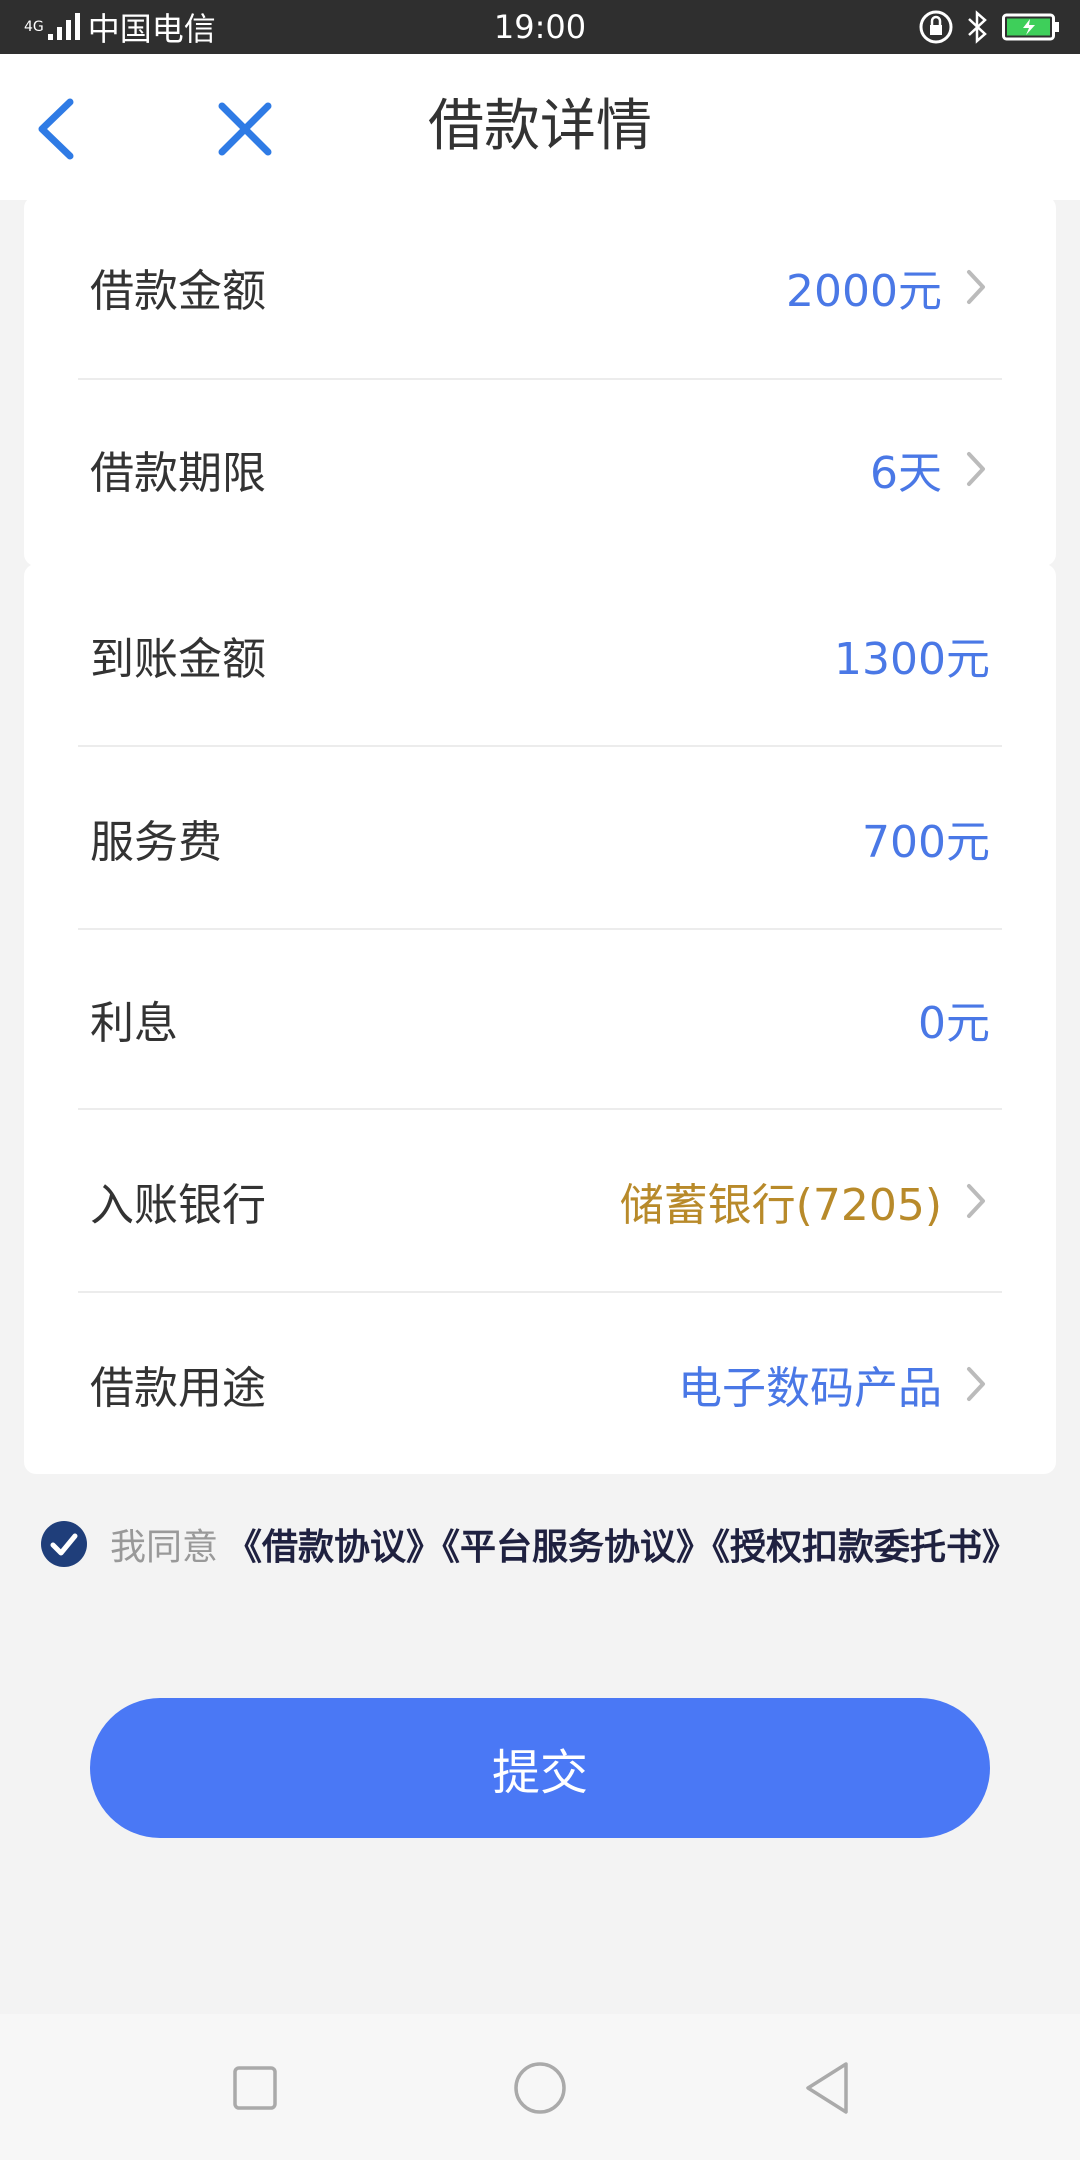 This screenshot has width=1080, height=2160. Describe the element at coordinates (56, 129) in the screenshot. I see `chevron-left-icon` at that location.